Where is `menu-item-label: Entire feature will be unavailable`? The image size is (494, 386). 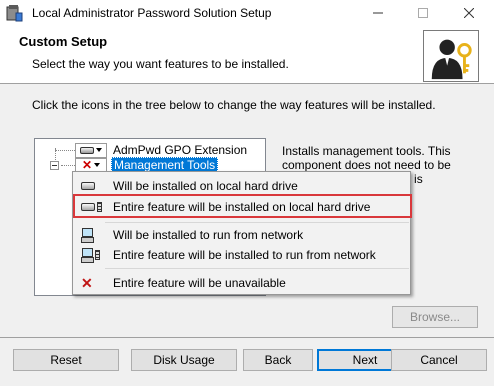
menu-item-label: Entire feature will be unavailable is located at coordinates (199, 283).